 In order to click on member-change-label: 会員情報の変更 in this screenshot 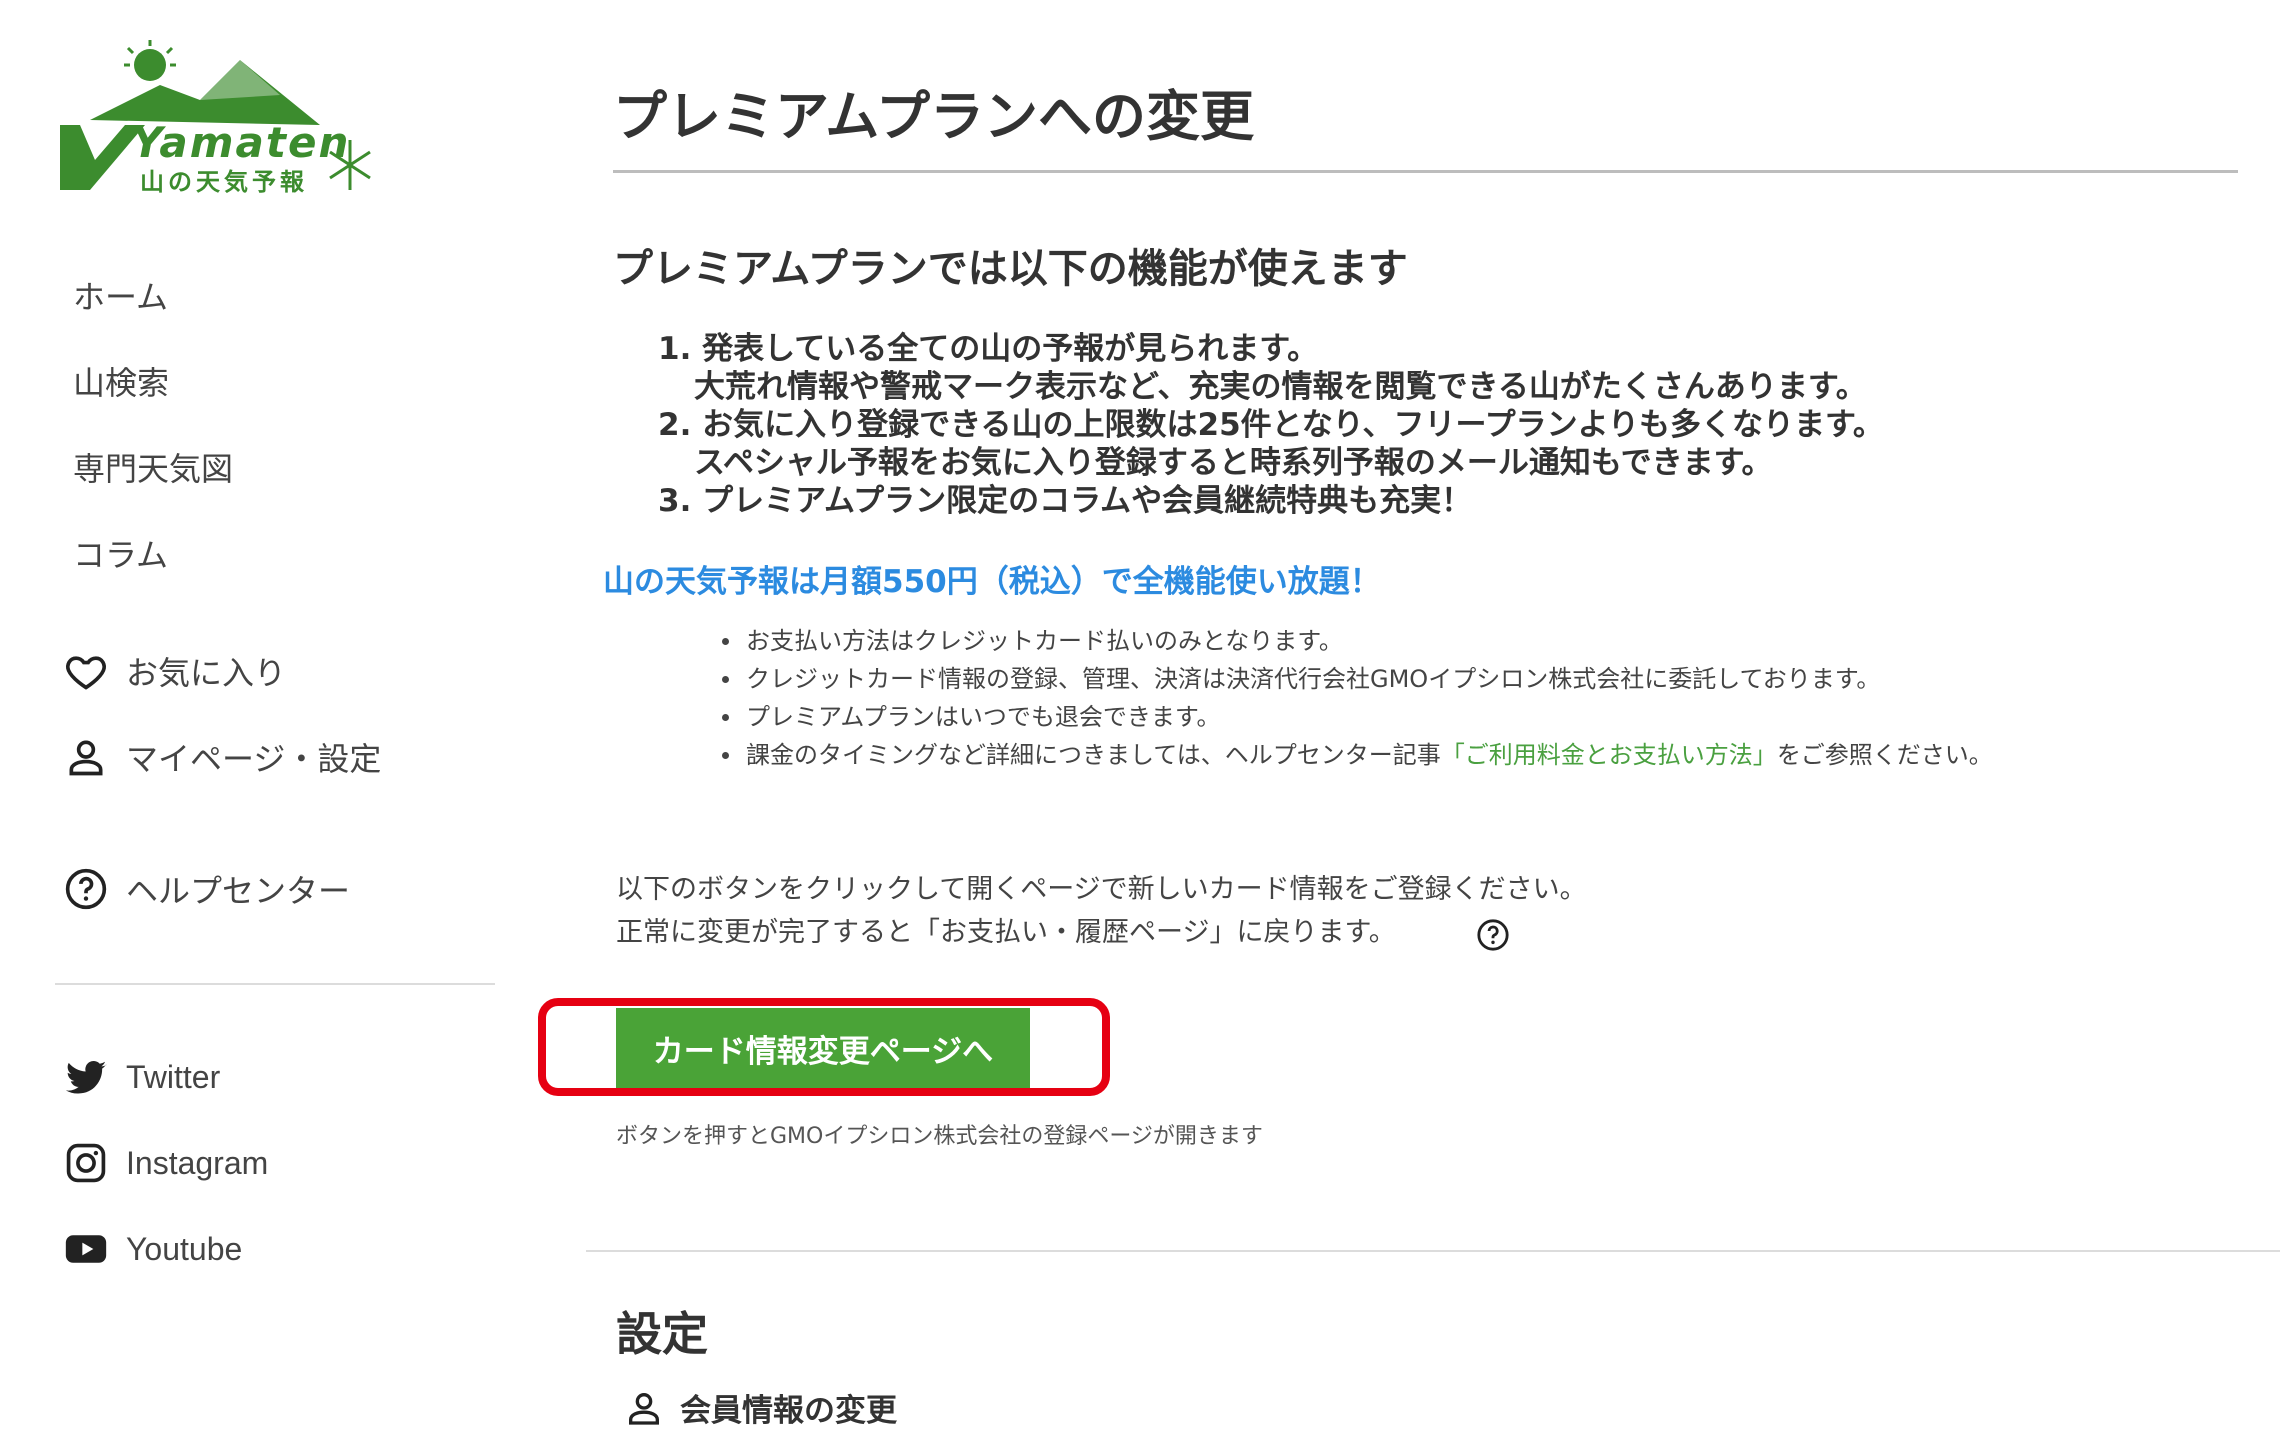, I will do `click(788, 1411)`.